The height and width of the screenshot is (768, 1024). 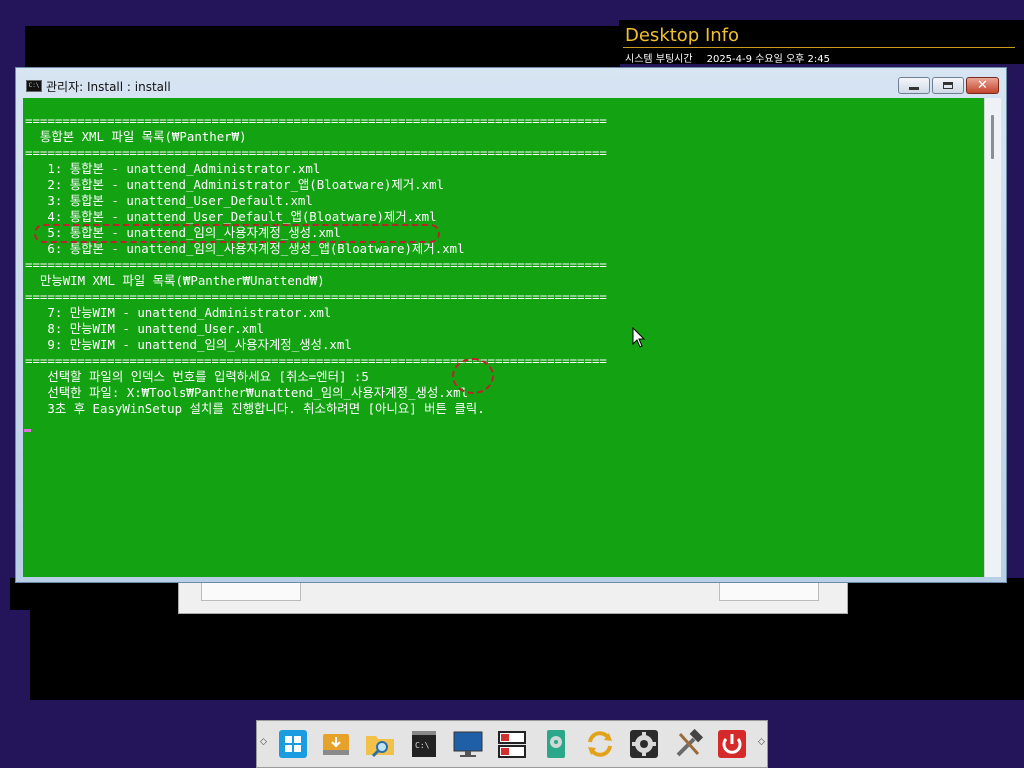 I want to click on window-title: 관리자: Install : install, so click(x=108, y=87).